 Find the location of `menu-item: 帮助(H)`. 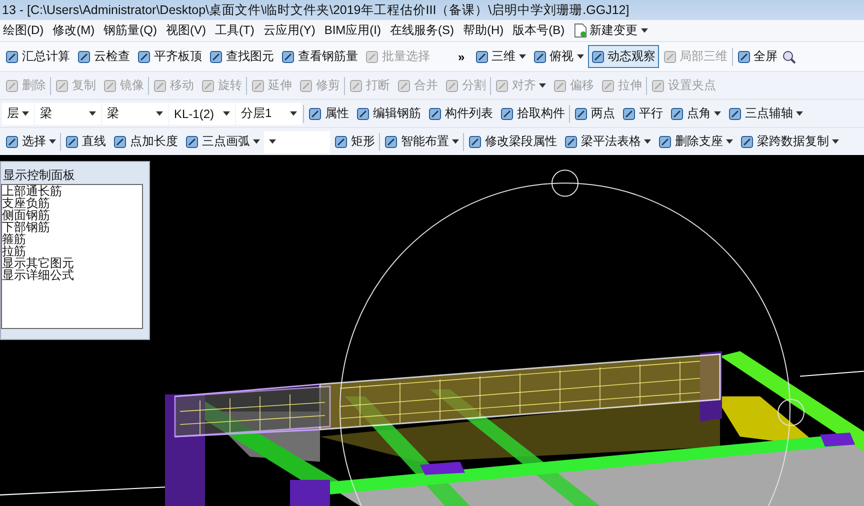

menu-item: 帮助(H) is located at coordinates (483, 30).